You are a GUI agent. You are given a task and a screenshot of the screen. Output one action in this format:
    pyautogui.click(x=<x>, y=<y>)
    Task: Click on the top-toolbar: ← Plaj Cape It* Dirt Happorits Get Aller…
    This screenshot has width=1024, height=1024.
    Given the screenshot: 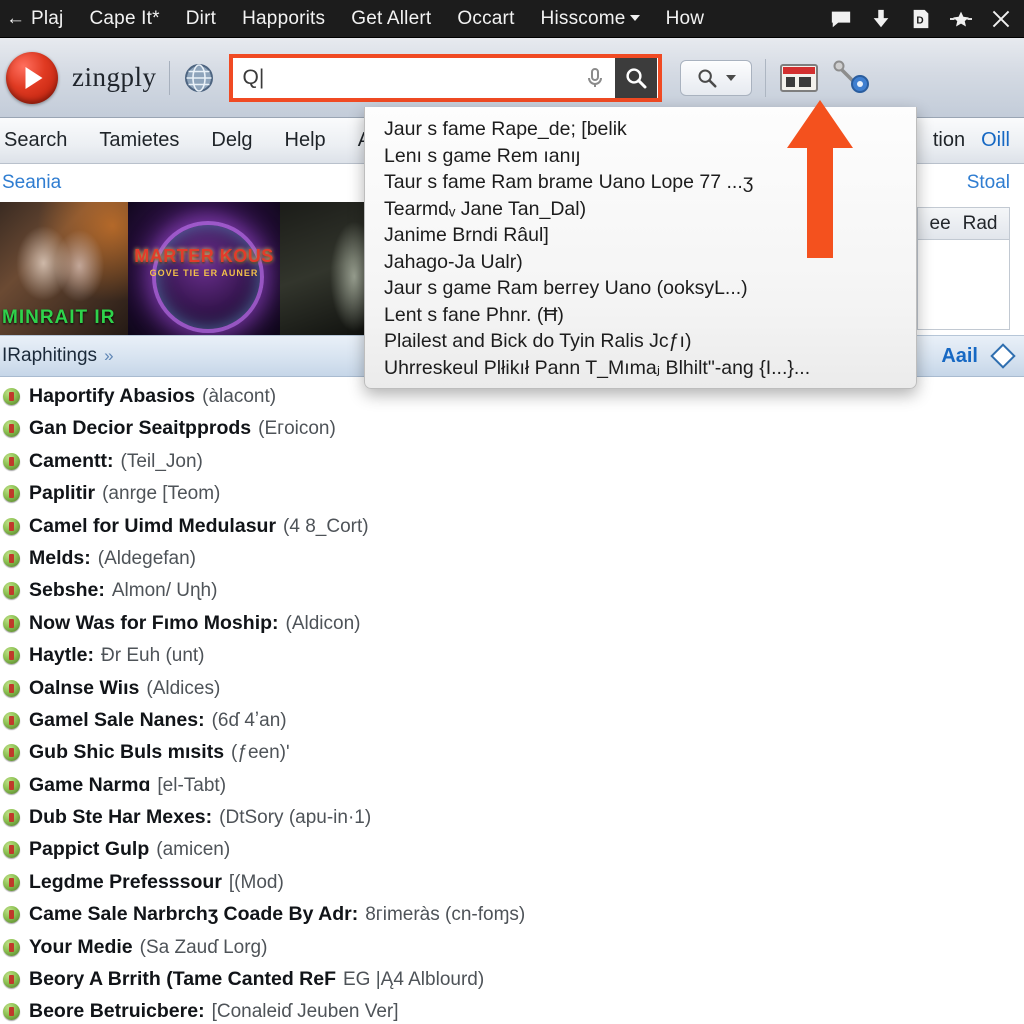 What is the action you would take?
    pyautogui.click(x=512, y=19)
    